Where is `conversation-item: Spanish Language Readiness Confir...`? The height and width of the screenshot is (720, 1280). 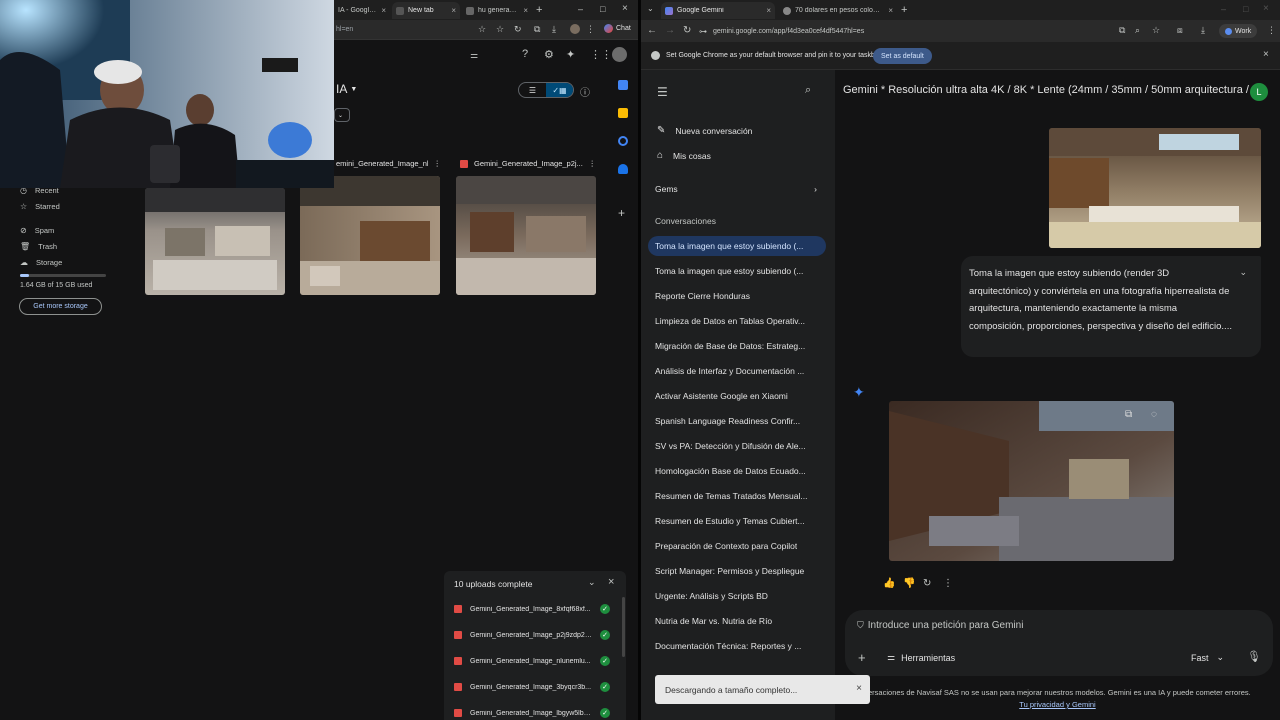
conversation-item: Spanish Language Readiness Confir... is located at coordinates (737, 421).